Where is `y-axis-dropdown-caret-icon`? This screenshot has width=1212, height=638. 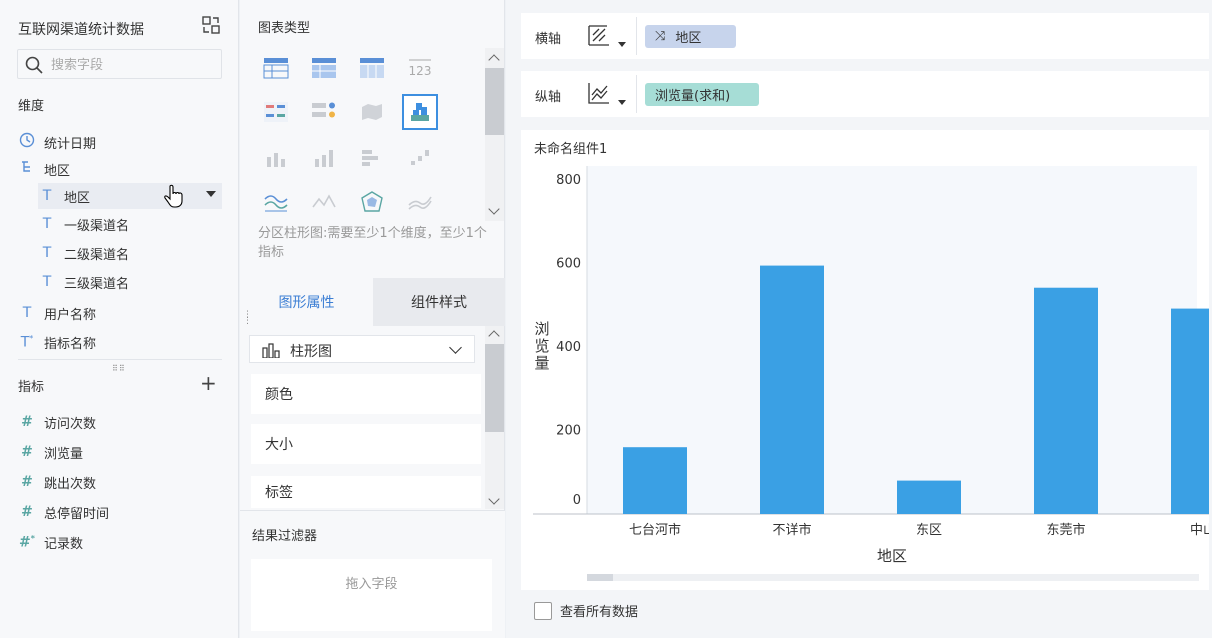 y-axis-dropdown-caret-icon is located at coordinates (622, 102).